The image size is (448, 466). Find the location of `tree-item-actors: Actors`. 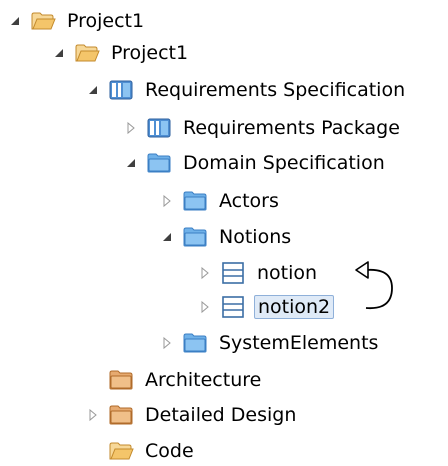

tree-item-actors: Actors is located at coordinates (221, 201).